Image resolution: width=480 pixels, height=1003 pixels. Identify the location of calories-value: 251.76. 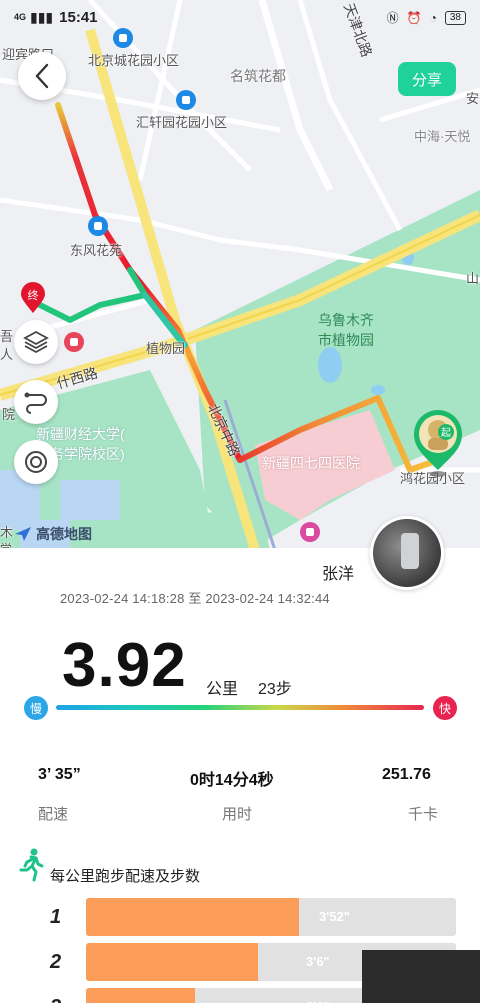
(406, 774).